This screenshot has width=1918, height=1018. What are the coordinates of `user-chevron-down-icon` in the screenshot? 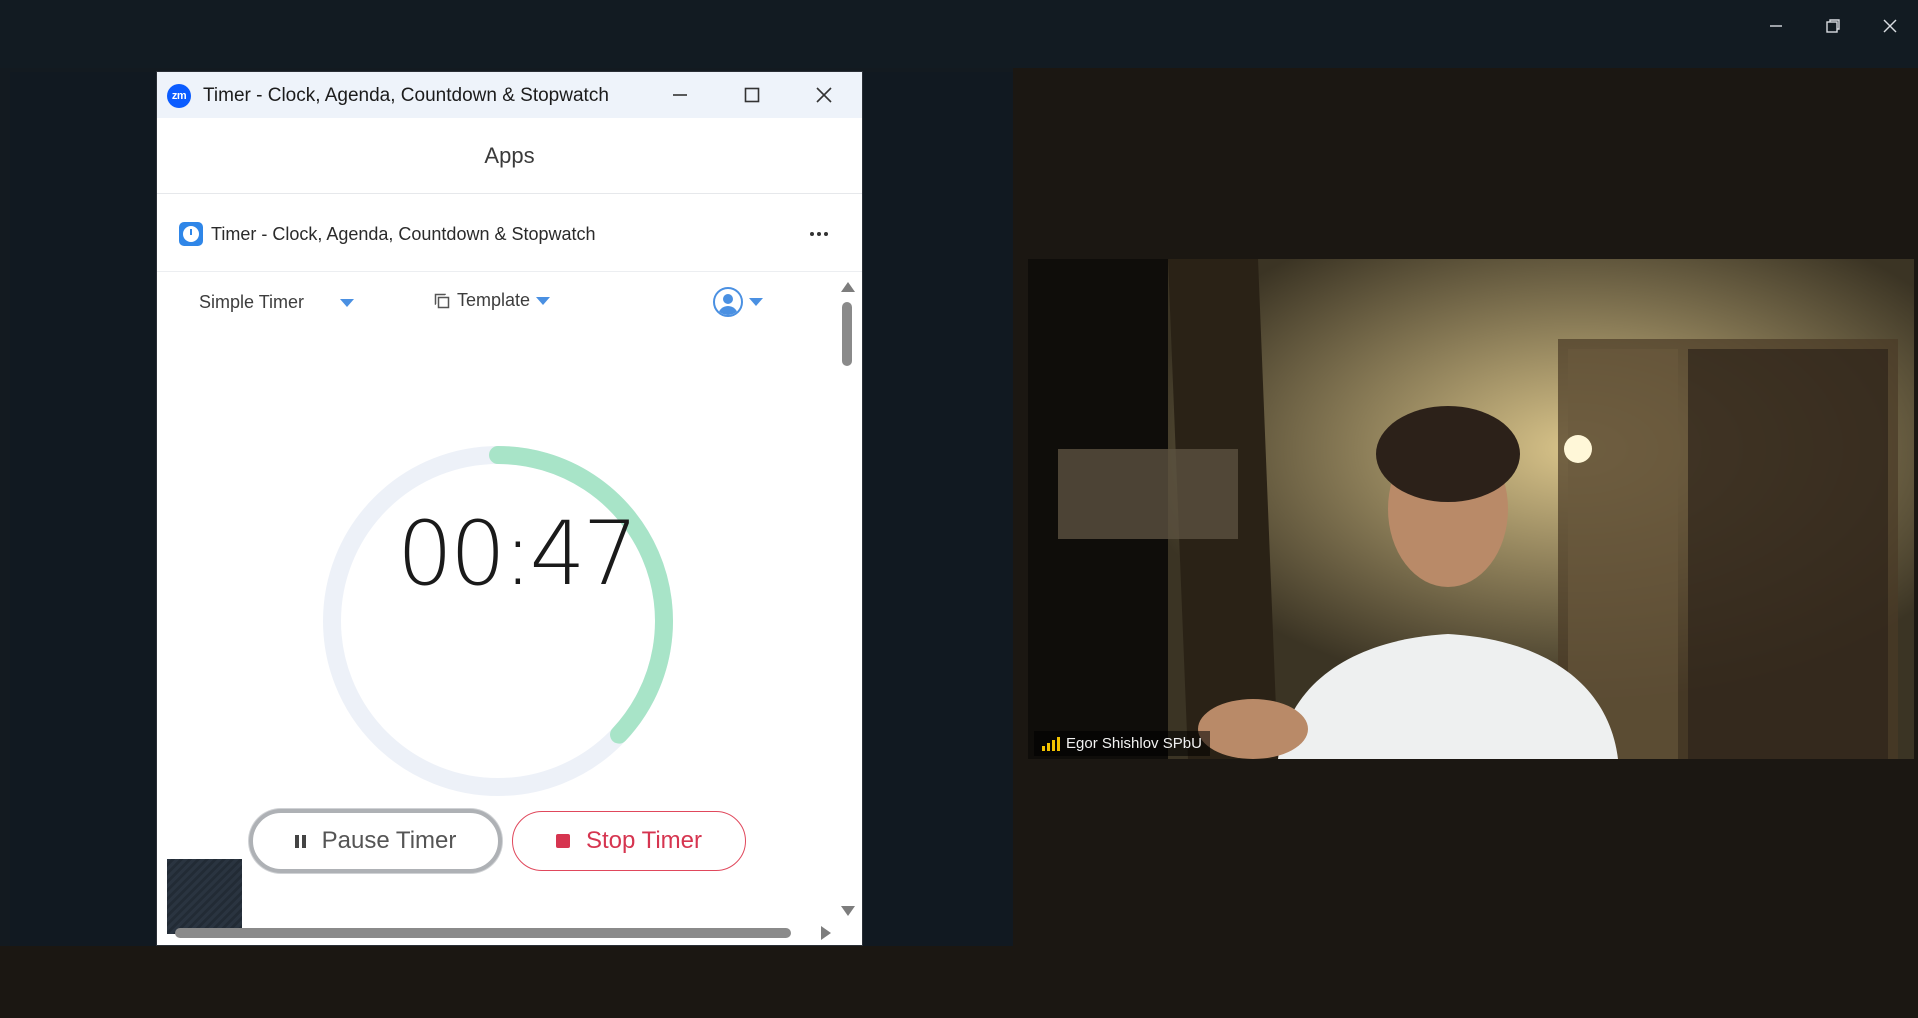 It's located at (756, 302).